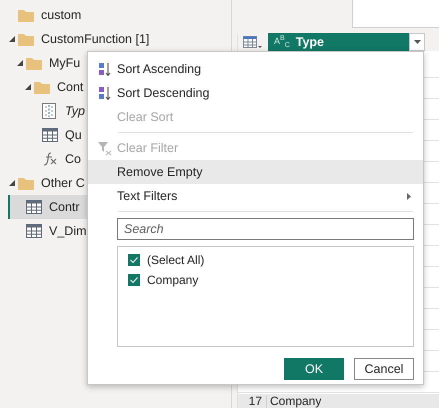 This screenshot has height=408, width=439. Describe the element at coordinates (73, 135) in the screenshot. I see `tree-item-label: Qu` at that location.